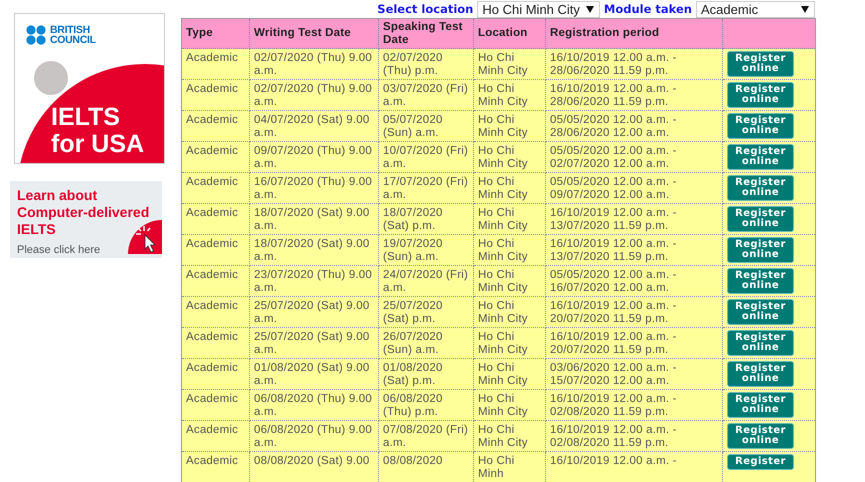  I want to click on pointer-click-icon, so click(145, 237).